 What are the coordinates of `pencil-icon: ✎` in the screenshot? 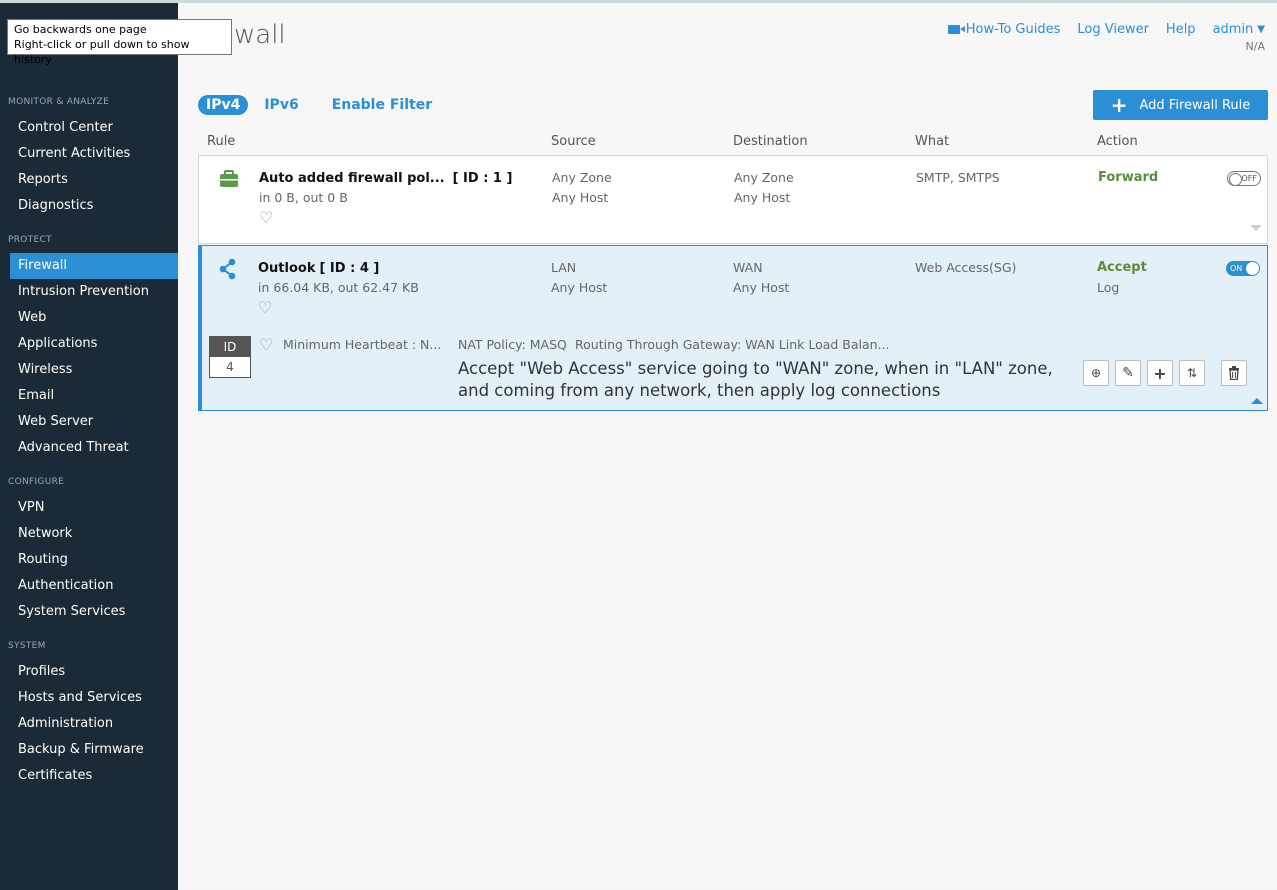 It's located at (1128, 373).